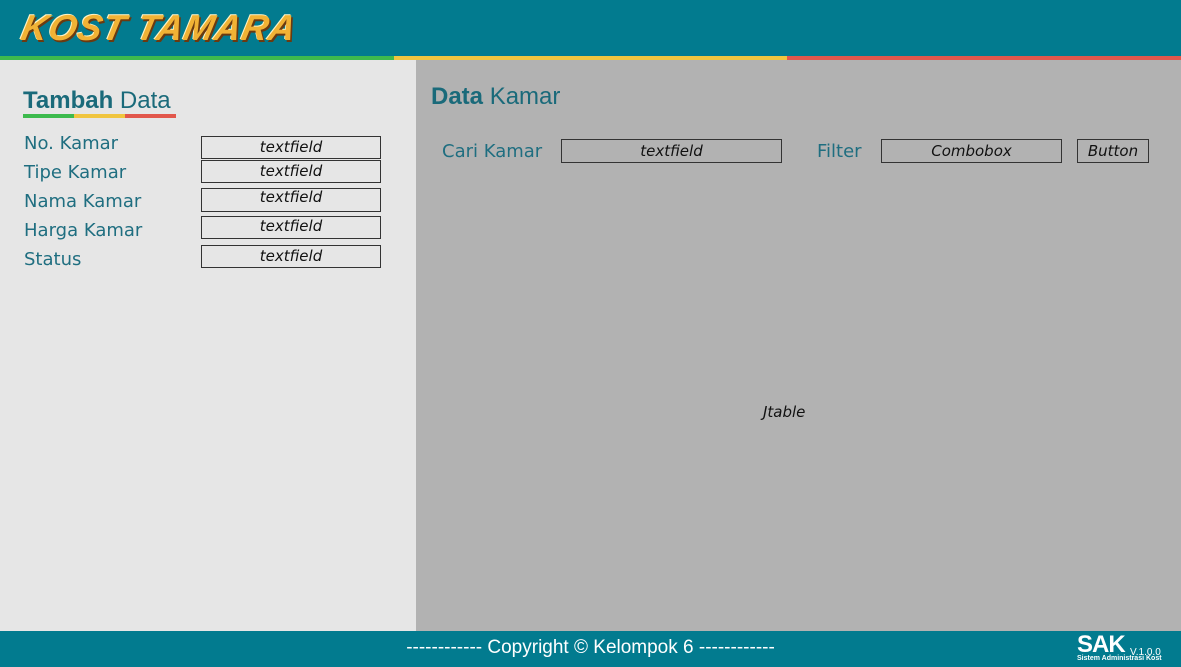 The height and width of the screenshot is (667, 1181). What do you see at coordinates (1101, 644) in the screenshot?
I see `sak-brand-name: SAK` at bounding box center [1101, 644].